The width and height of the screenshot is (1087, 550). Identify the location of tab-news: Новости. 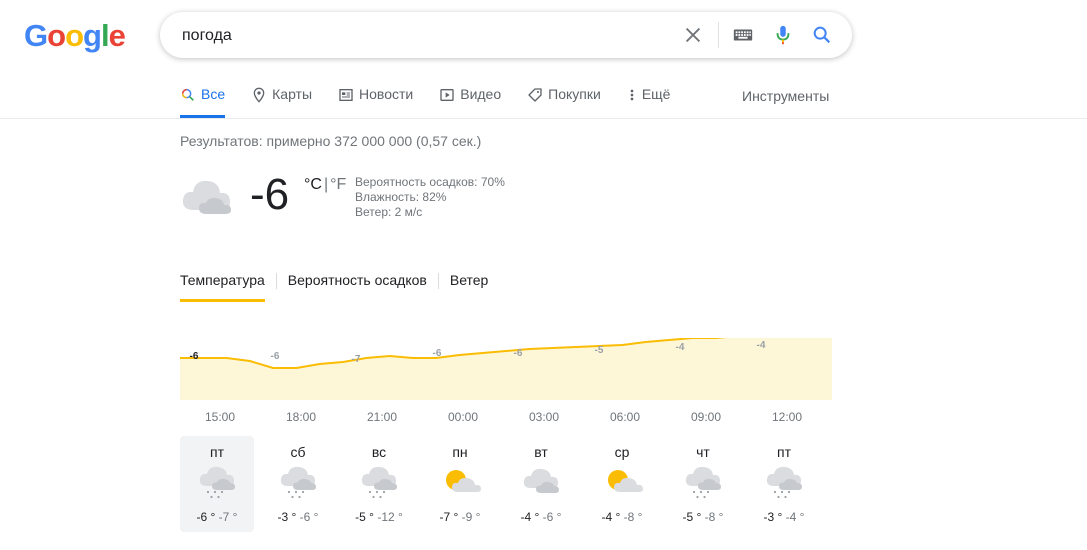
(375, 102).